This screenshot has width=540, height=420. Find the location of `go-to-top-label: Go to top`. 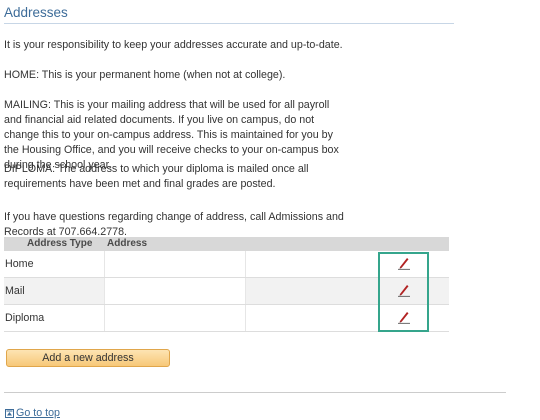

go-to-top-label: Go to top is located at coordinates (38, 413).